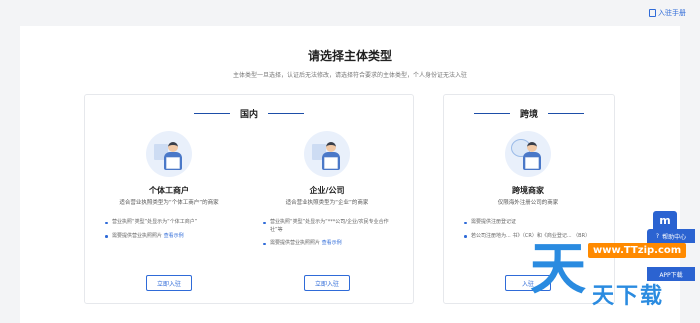  What do you see at coordinates (652, 13) in the screenshot?
I see `document-icon` at bounding box center [652, 13].